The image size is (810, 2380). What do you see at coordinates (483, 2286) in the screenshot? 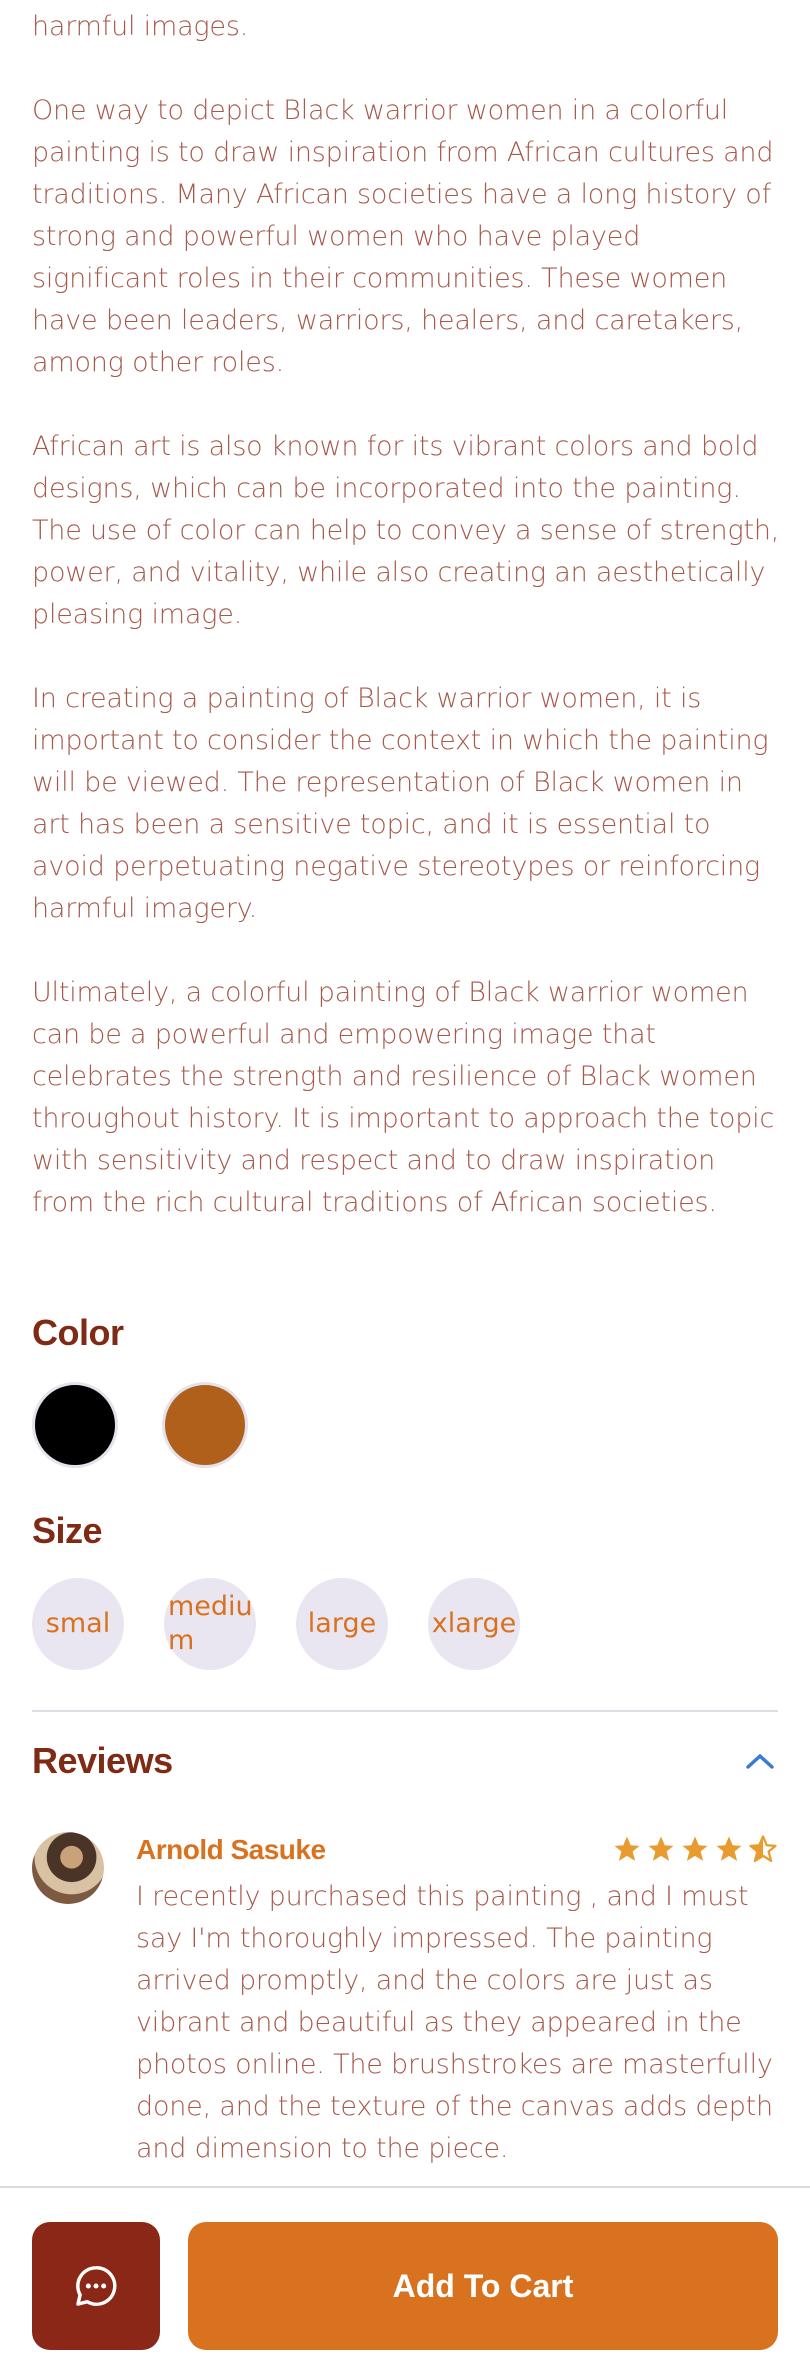
I see `add-to-cart-button: Add To Cart` at bounding box center [483, 2286].